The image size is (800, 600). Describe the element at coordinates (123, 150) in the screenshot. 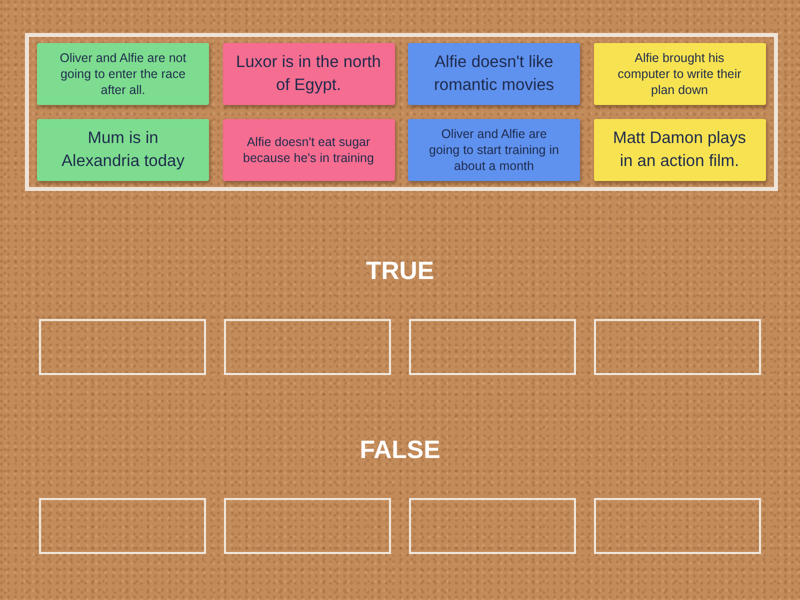

I see `sticky-note: Mum is in Alexandria today` at that location.